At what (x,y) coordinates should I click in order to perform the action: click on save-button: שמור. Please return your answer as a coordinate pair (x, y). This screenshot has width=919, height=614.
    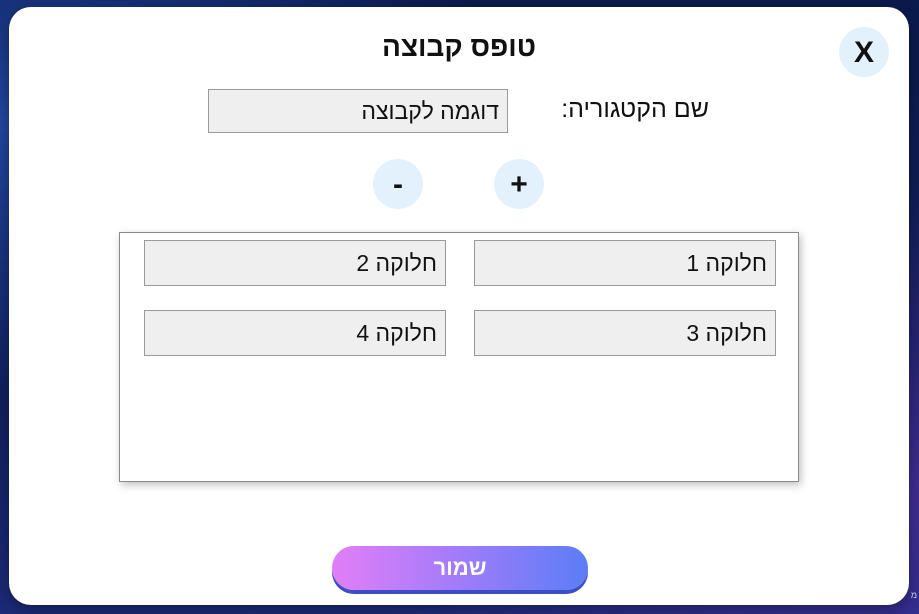
    Looking at the image, I should click on (460, 568).